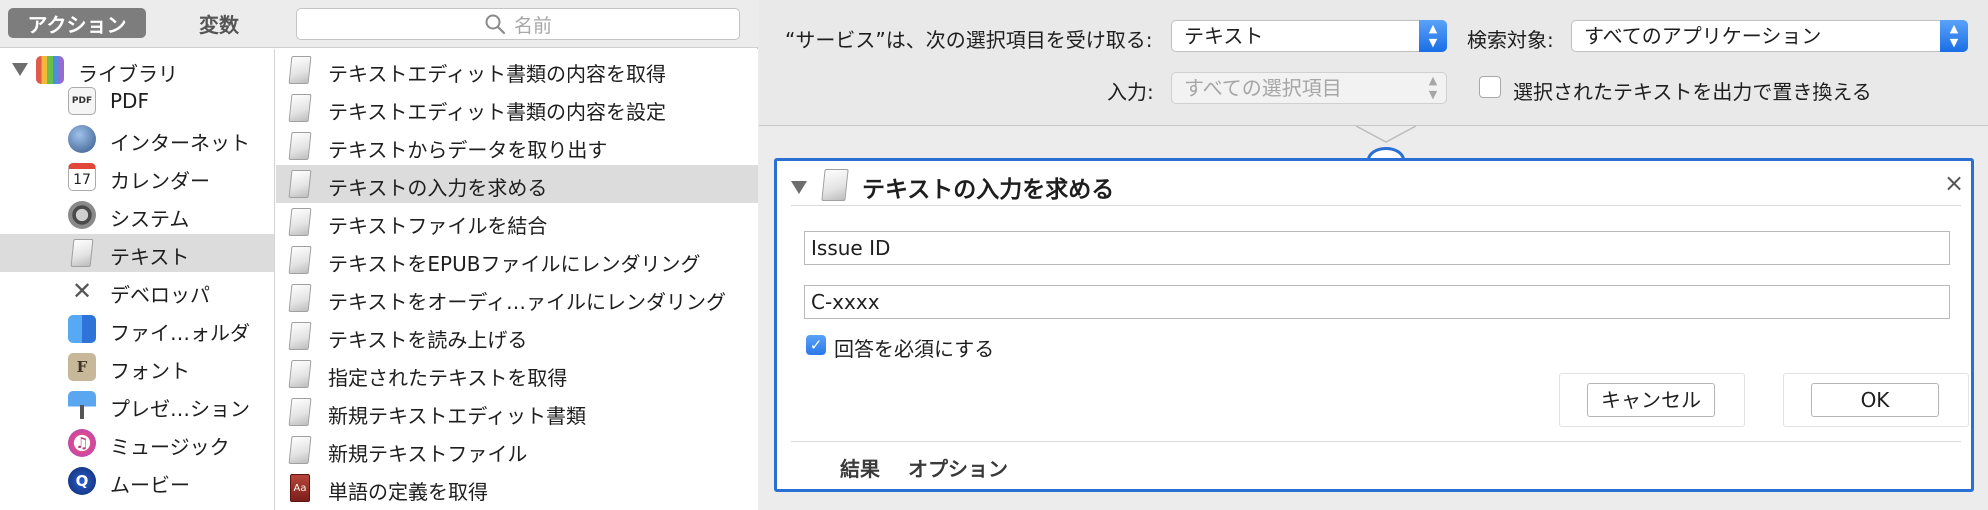 The image size is (1988, 510). I want to click on action-label: テキストからデータを取り出す, so click(468, 150).